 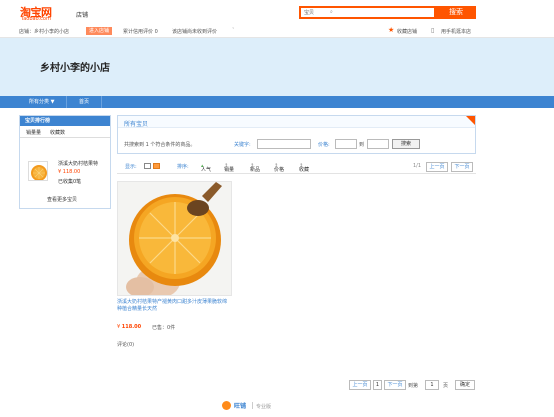 I want to click on ranking-title: 宝贝排行榜, so click(x=65, y=121).